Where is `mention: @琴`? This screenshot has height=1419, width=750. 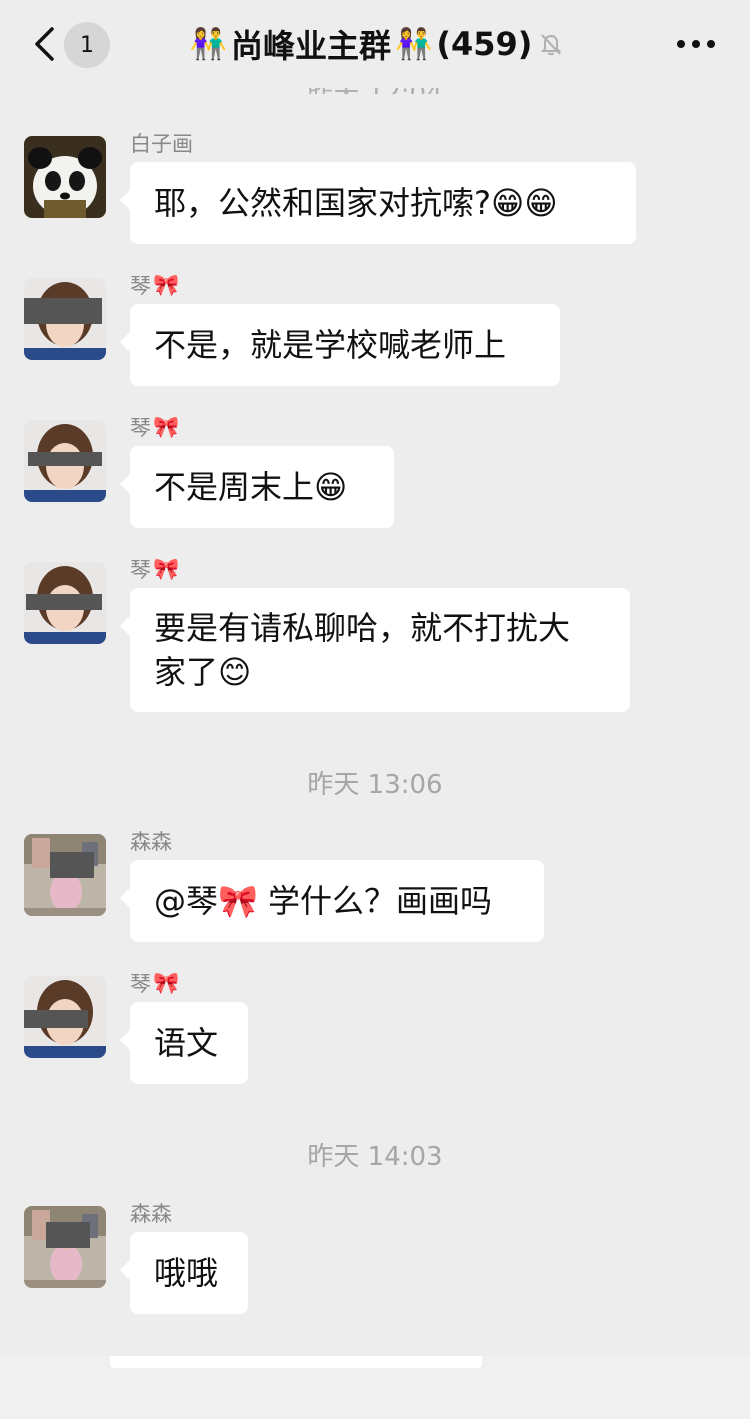
mention: @琴 is located at coordinates (186, 901).